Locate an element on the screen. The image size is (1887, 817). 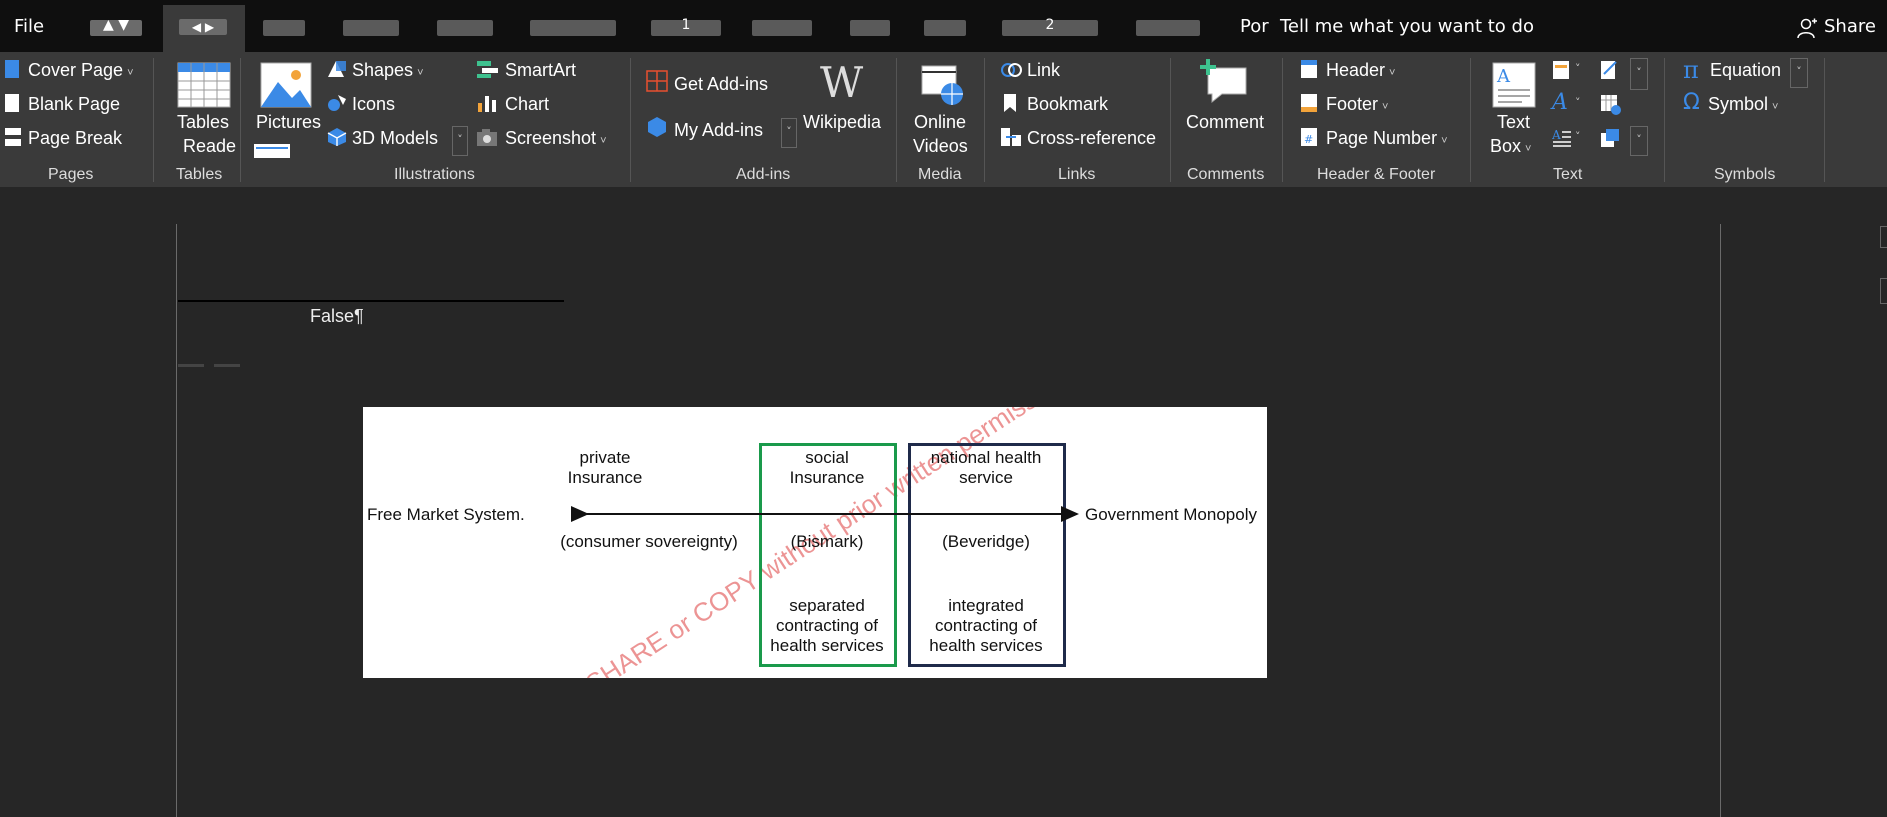
shapes-button: Shapes ˅ is located at coordinates (388, 70).